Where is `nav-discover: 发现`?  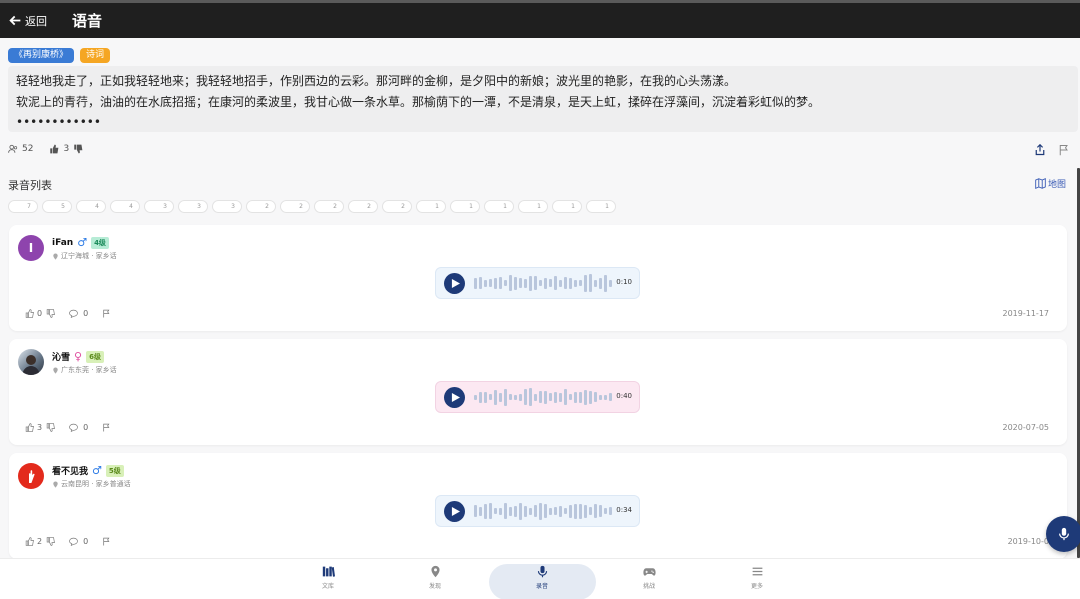
nav-discover: 发现 is located at coordinates (435, 577).